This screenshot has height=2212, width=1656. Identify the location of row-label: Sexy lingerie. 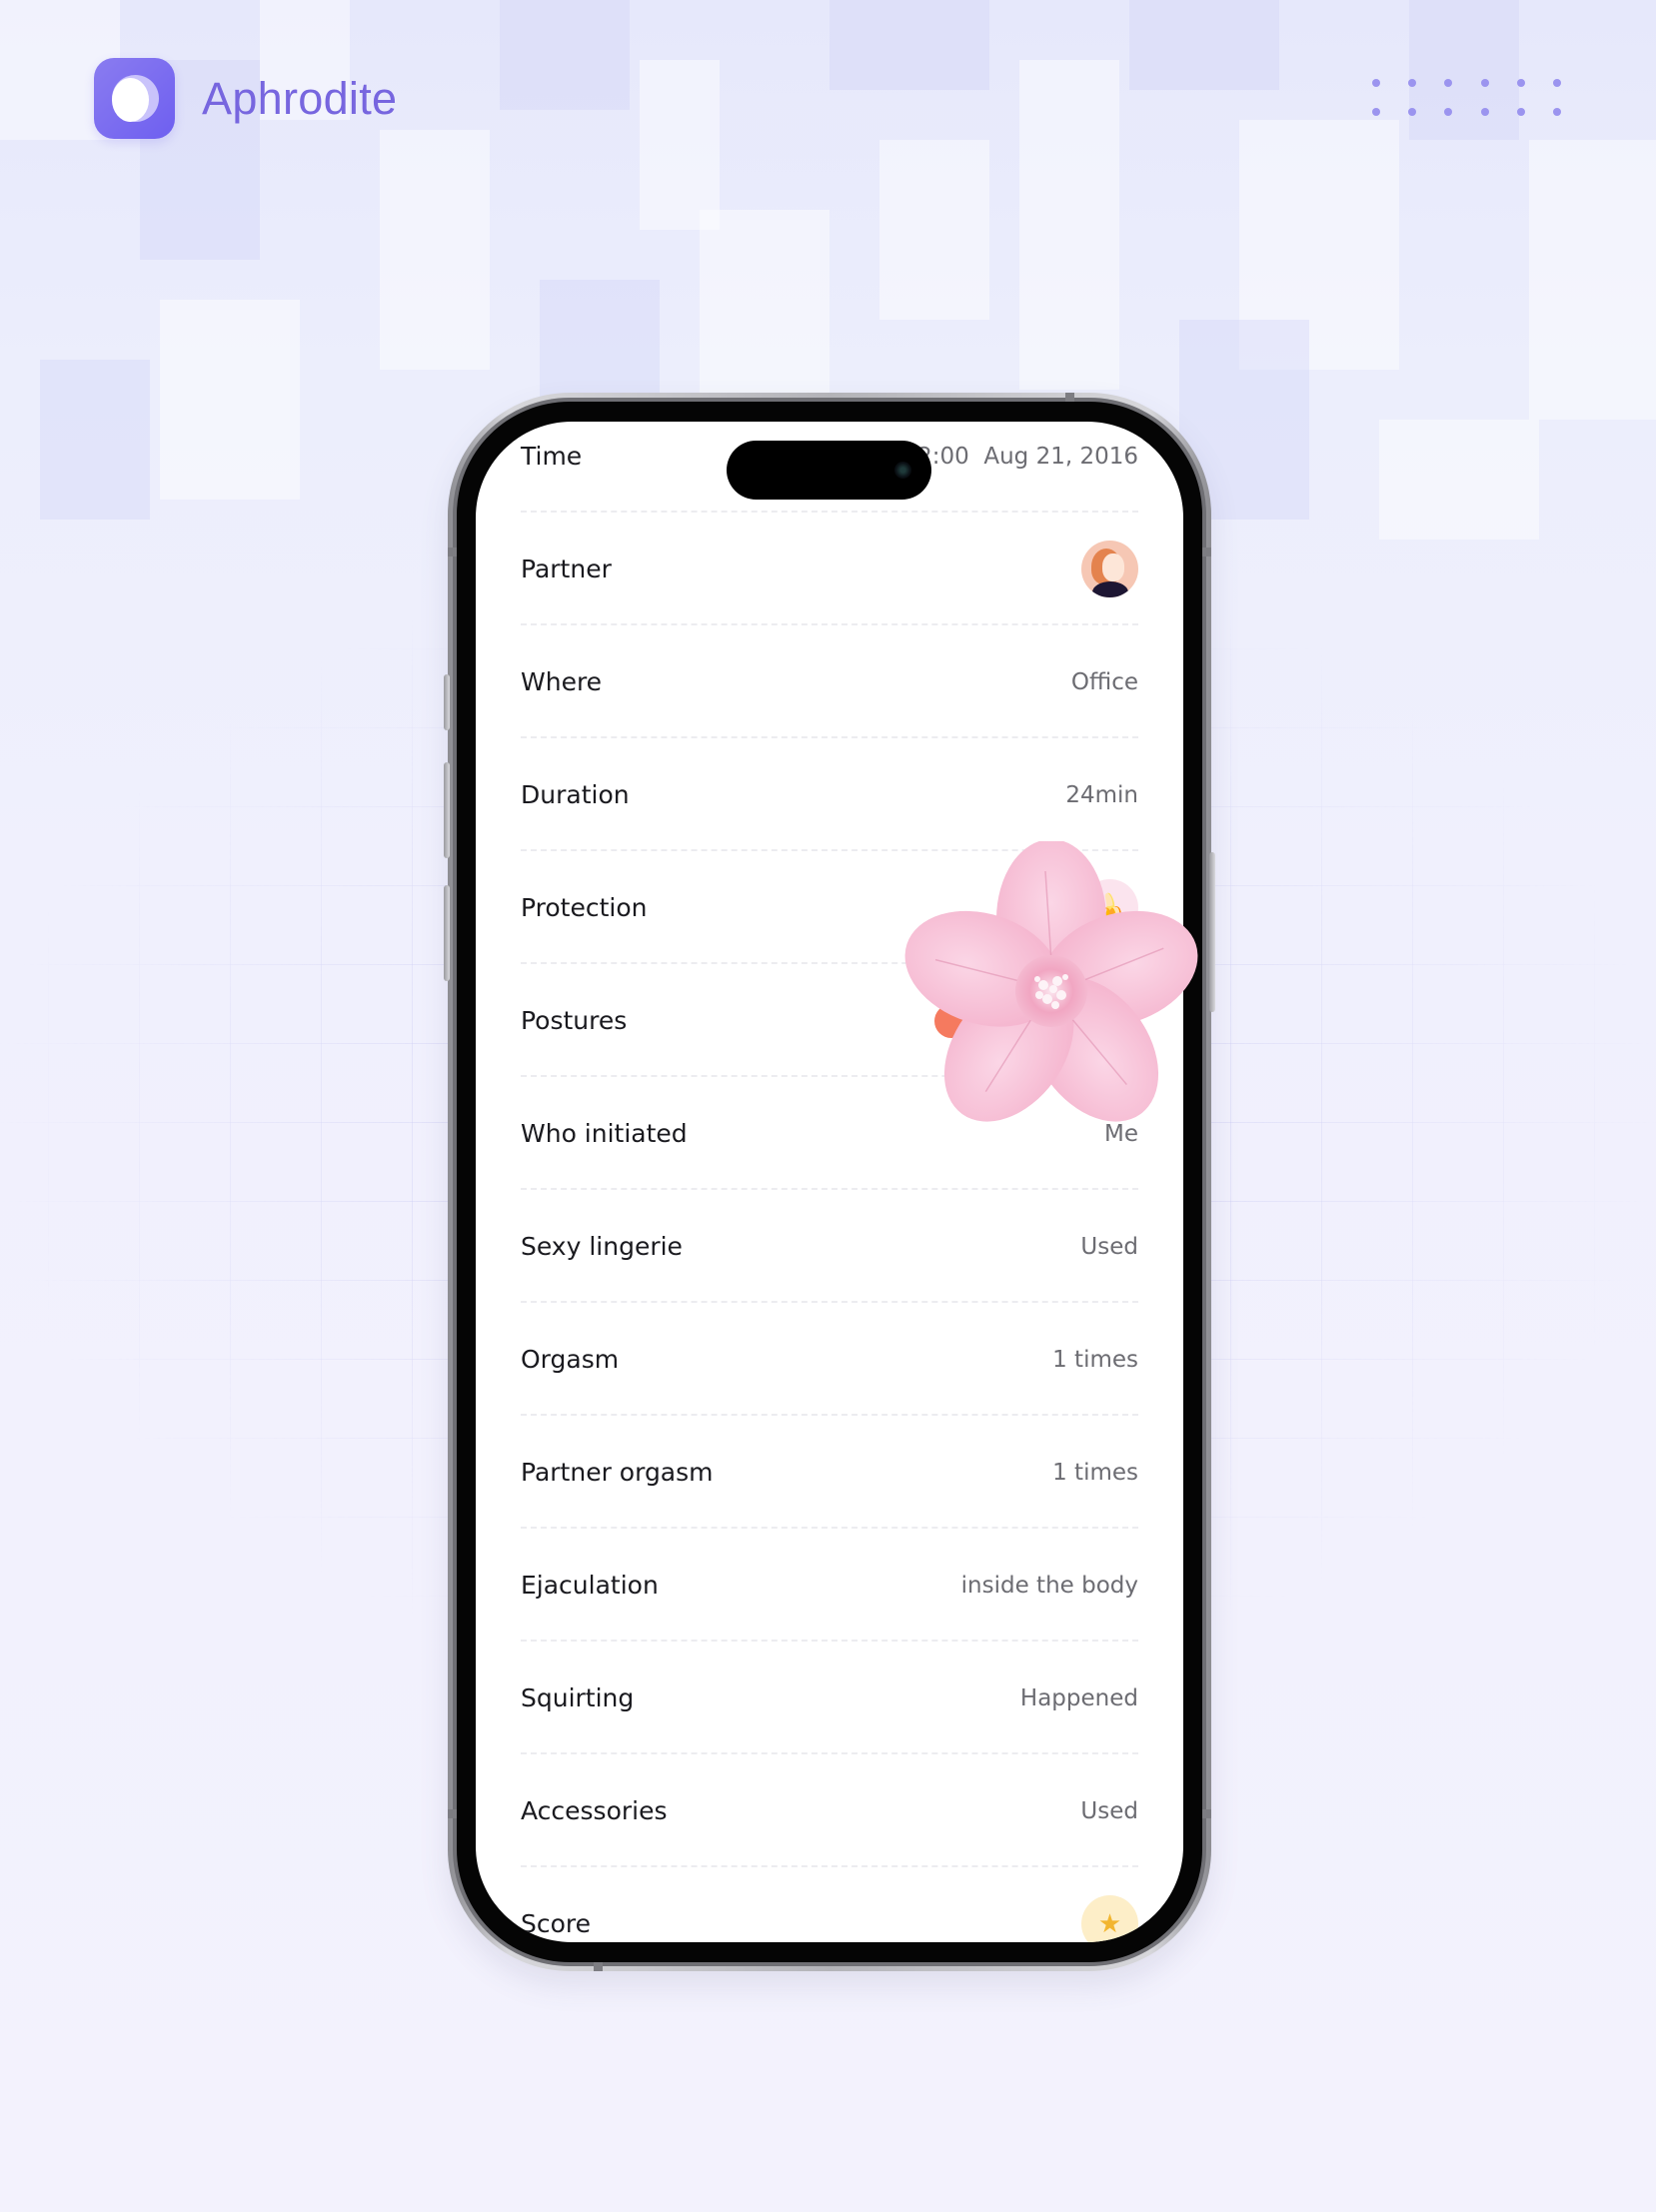
(602, 1246).